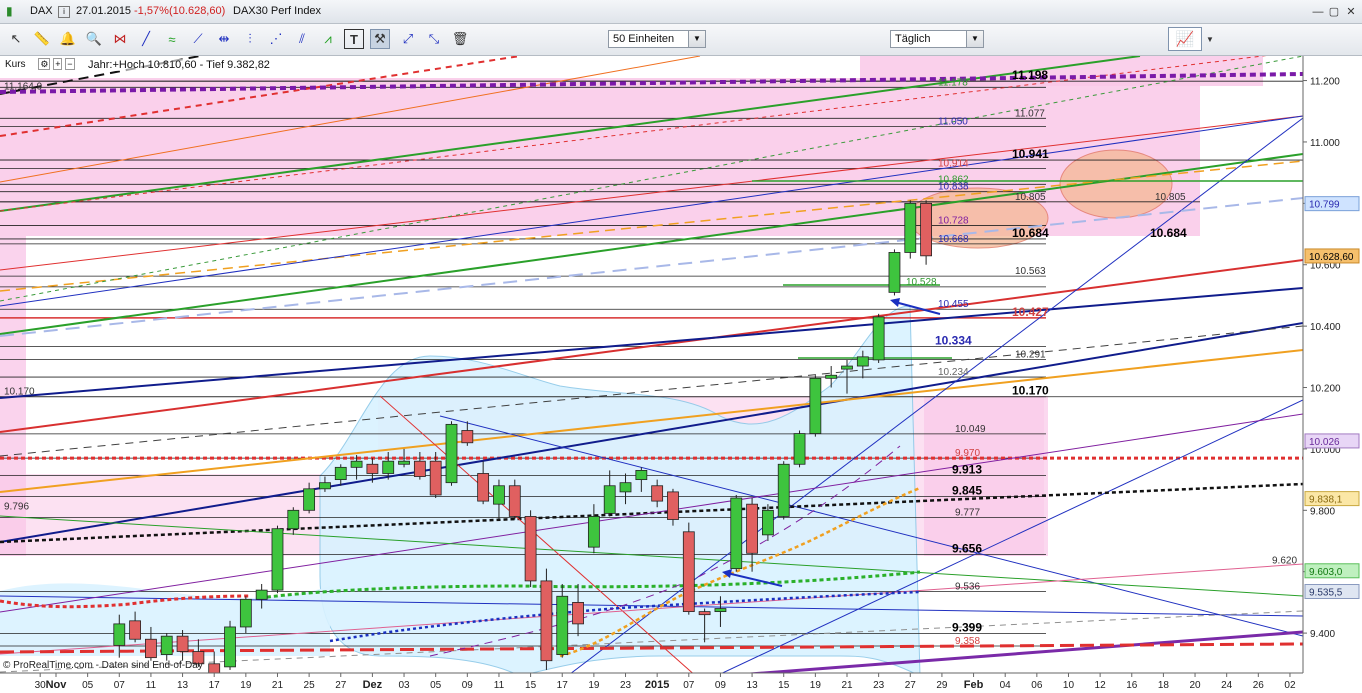  Describe the element at coordinates (460, 39) in the screenshot. I see `trash-icon: 🗑` at that location.